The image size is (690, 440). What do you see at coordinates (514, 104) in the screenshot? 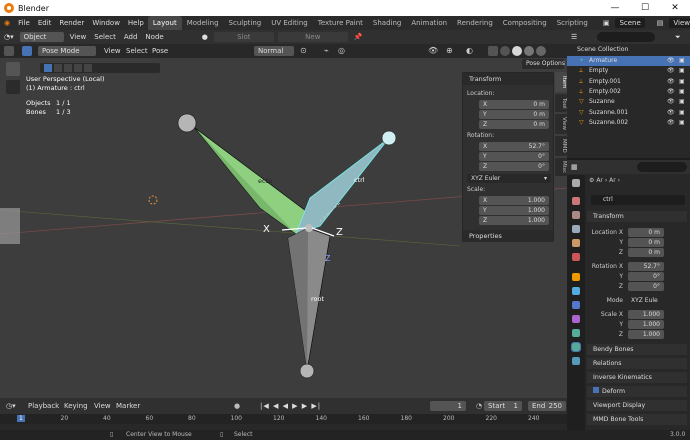
I see `npanel-location-x: X 0 m` at bounding box center [514, 104].